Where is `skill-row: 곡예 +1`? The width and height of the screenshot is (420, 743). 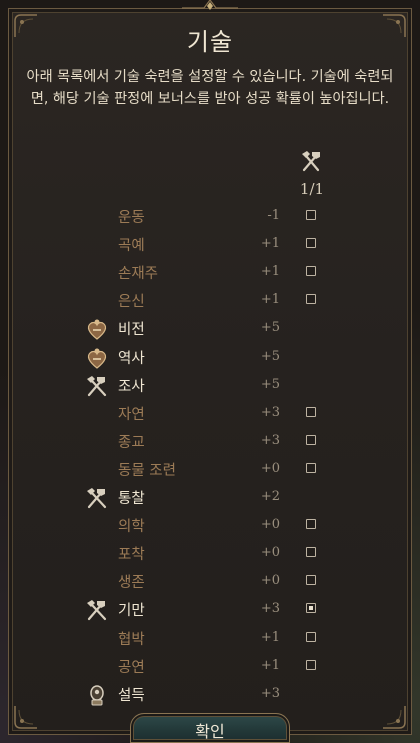 skill-row: 곡예 +1 is located at coordinates (210, 244).